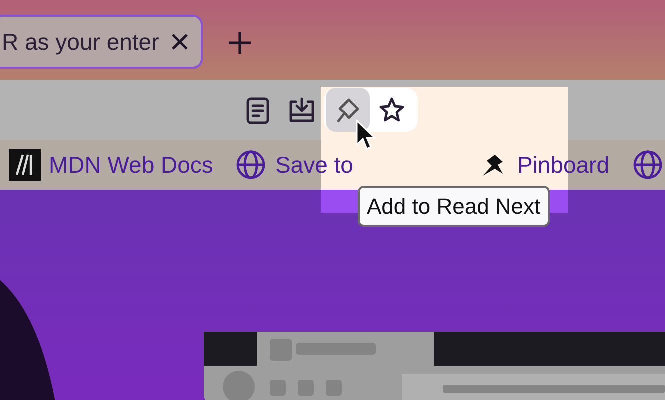 The image size is (665, 400). Describe the element at coordinates (302, 110) in the screenshot. I see `download-tray-icon` at that location.